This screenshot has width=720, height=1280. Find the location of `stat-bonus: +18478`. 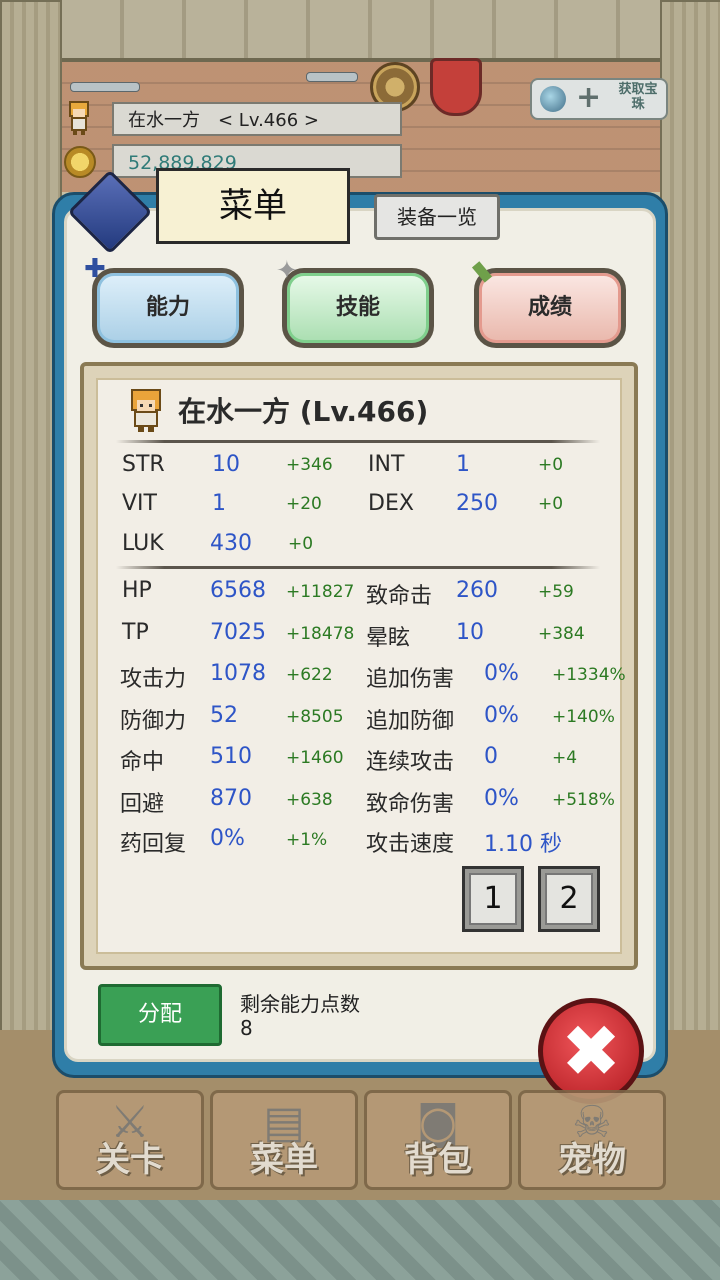

stat-bonus: +18478 is located at coordinates (320, 634).